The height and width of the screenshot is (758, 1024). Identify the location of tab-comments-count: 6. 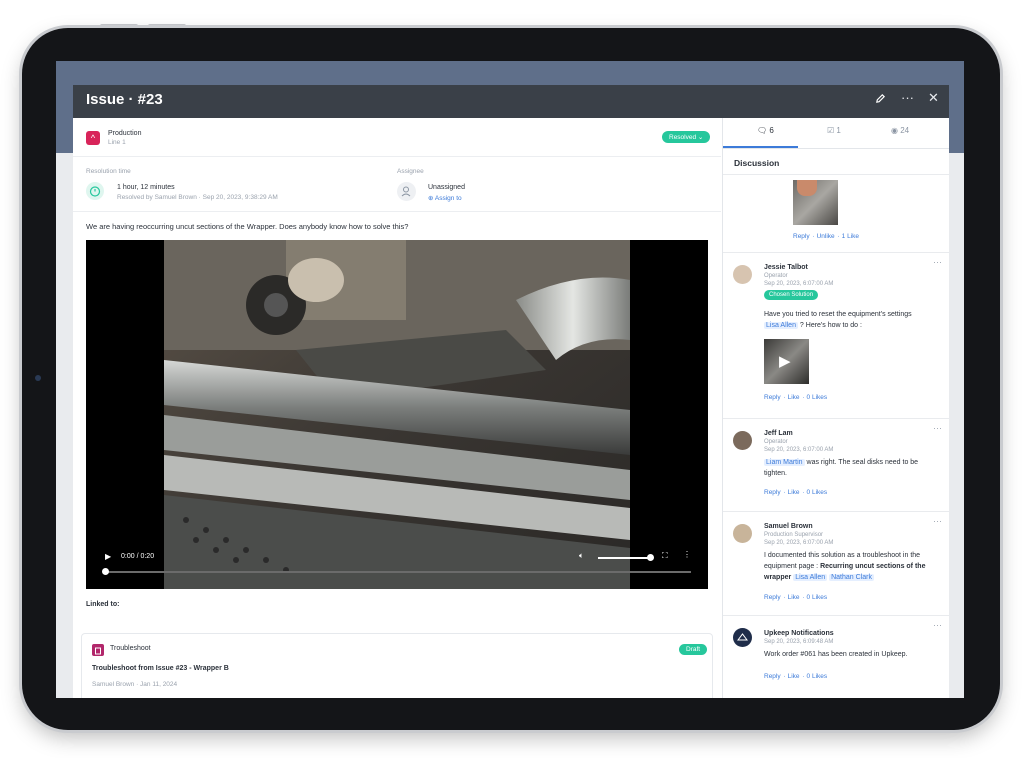
(771, 130).